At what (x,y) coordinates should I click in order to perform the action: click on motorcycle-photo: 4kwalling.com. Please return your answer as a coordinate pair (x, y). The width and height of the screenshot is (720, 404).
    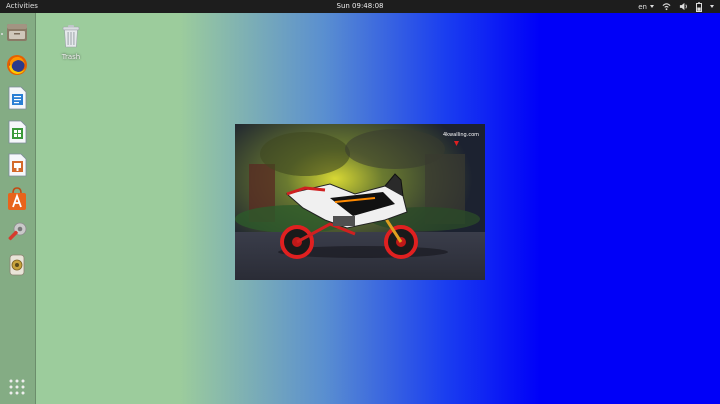
    Looking at the image, I should click on (360, 202).